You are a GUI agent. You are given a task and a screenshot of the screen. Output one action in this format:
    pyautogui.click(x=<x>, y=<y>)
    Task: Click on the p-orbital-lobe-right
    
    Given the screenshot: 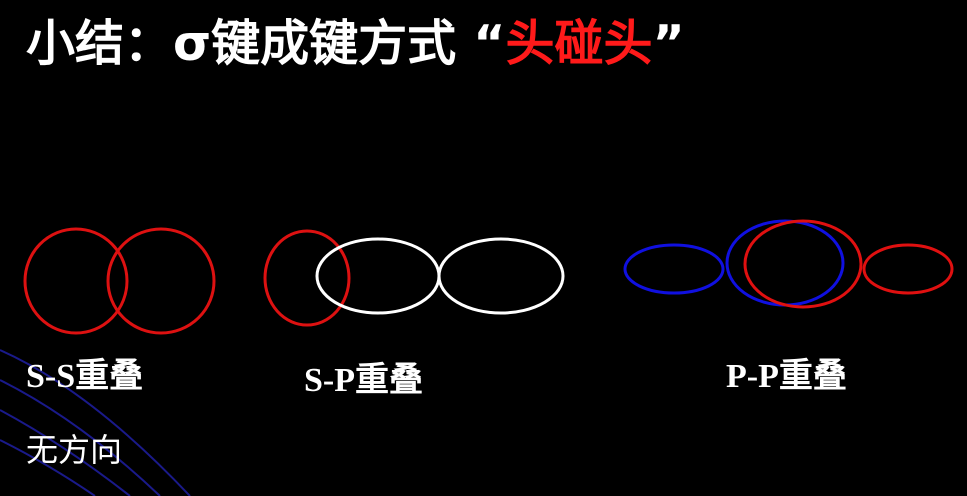 What is the action you would take?
    pyautogui.click(x=501, y=276)
    